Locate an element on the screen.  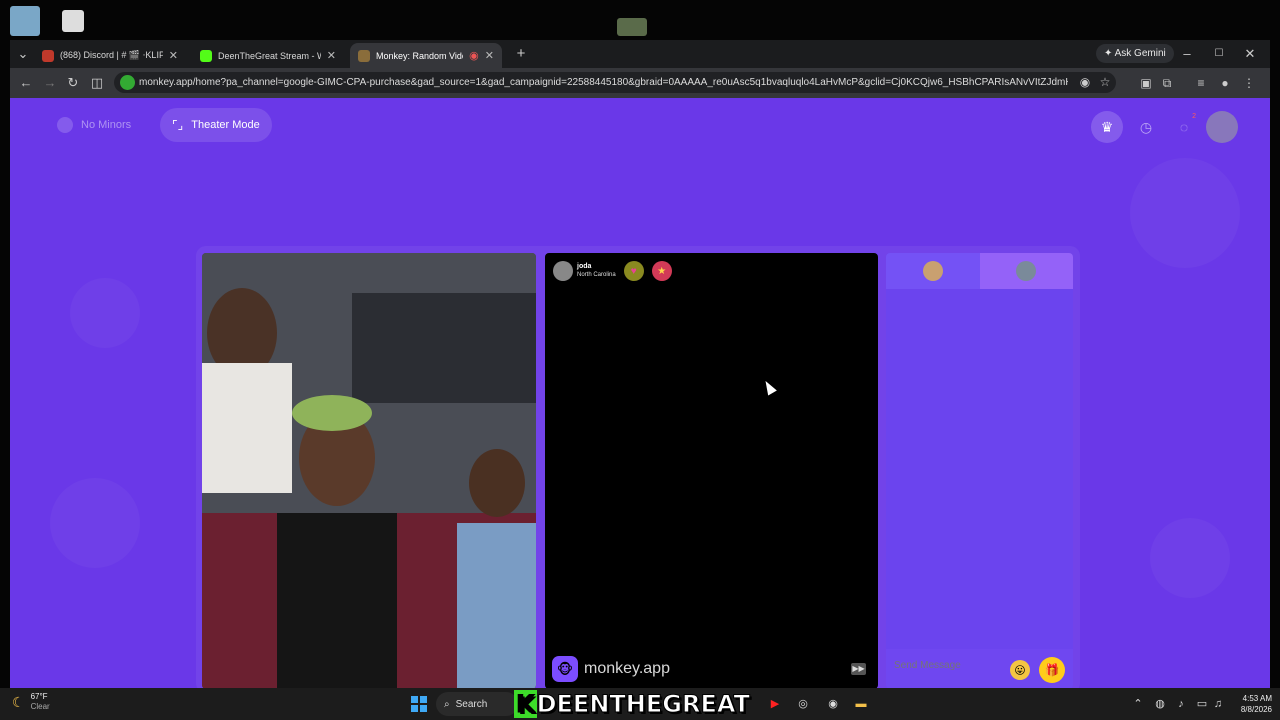
history-clock-icon: ◷ is located at coordinates (1146, 127).